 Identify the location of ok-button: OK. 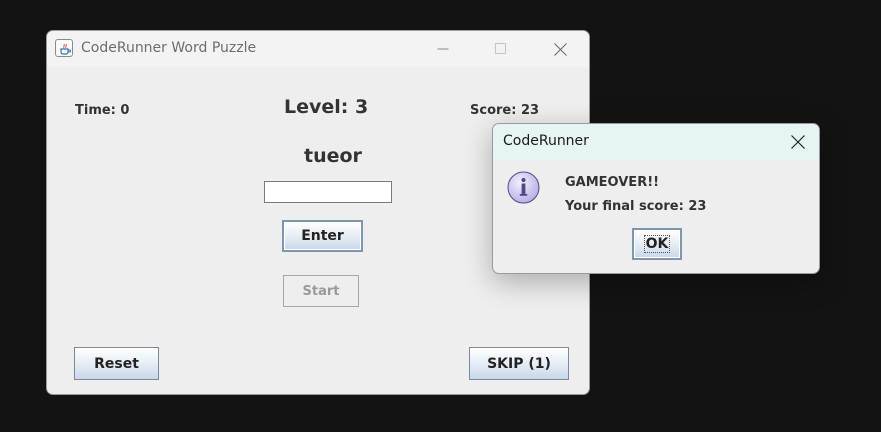
(657, 244).